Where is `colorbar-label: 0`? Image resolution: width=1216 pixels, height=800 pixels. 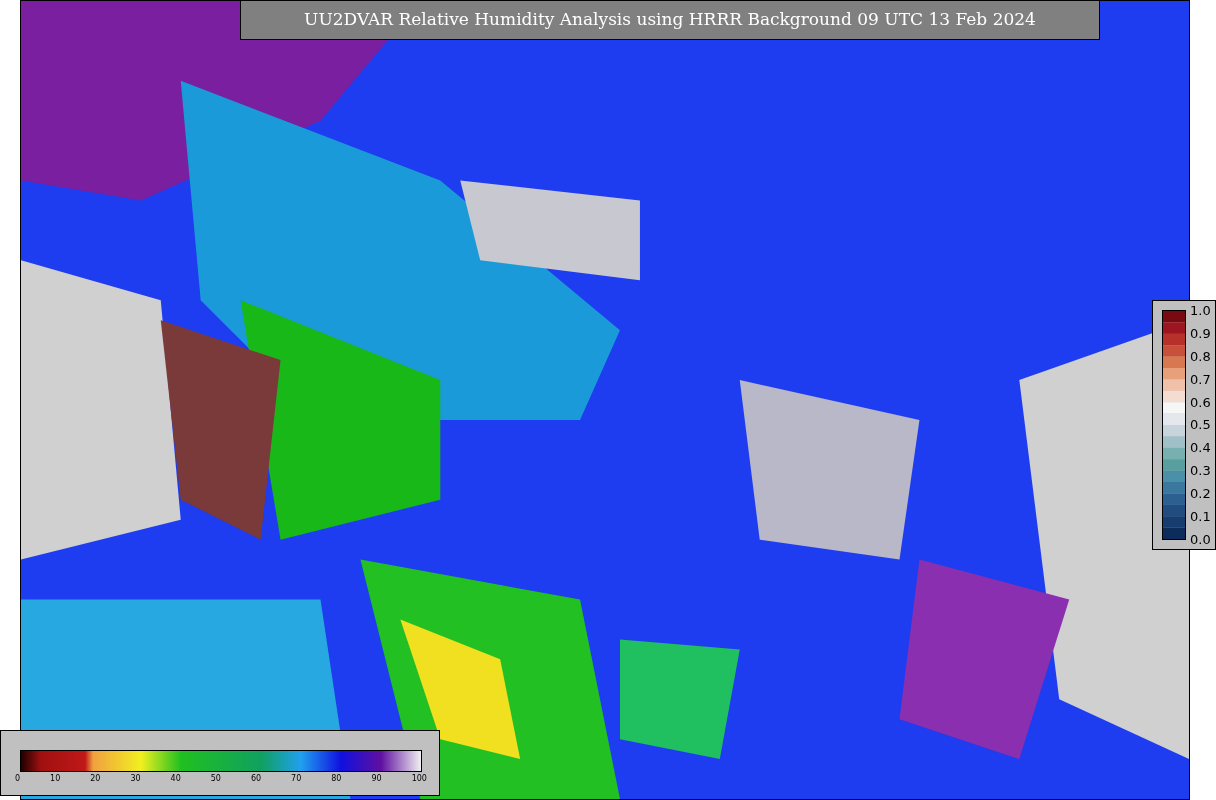
colorbar-label: 0 is located at coordinates (18, 779).